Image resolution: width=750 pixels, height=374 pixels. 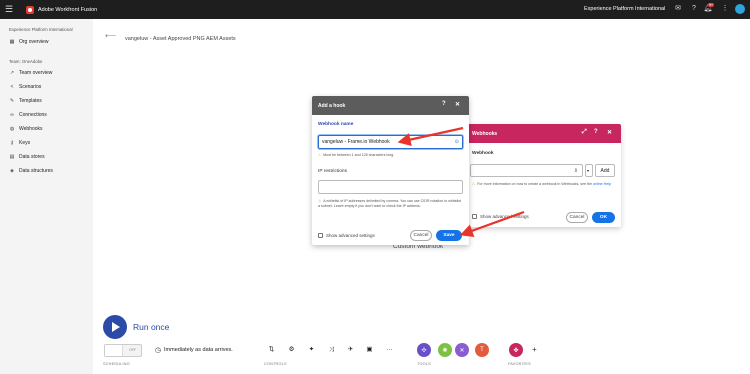 What do you see at coordinates (26, 61) in the screenshot?
I see `team-section-title: Team: OneAdobe` at bounding box center [26, 61].